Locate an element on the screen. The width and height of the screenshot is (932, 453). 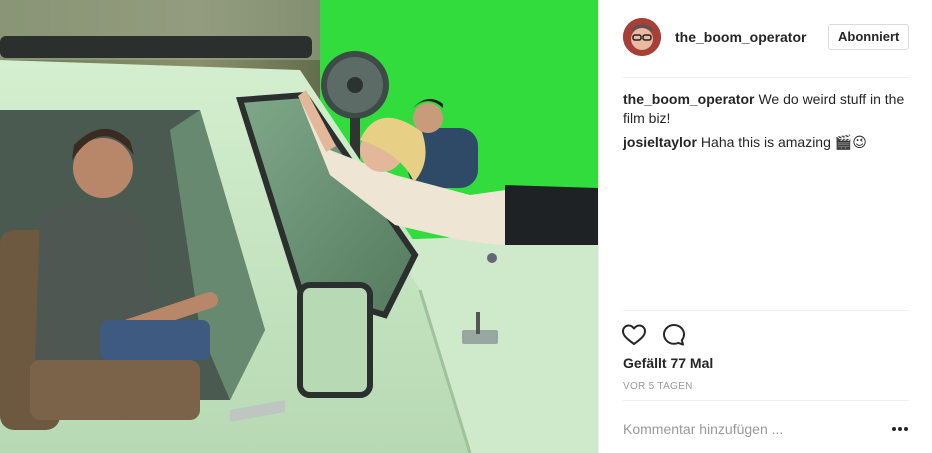
comment-text: Haha this is amazing 🎬😉 is located at coordinates (783, 142).